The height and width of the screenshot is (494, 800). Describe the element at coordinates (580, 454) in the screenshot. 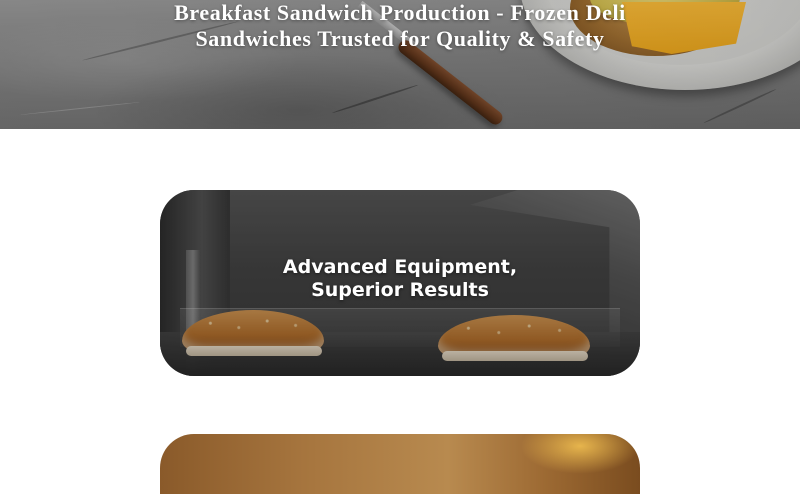

I see `next-card-image-glow` at that location.